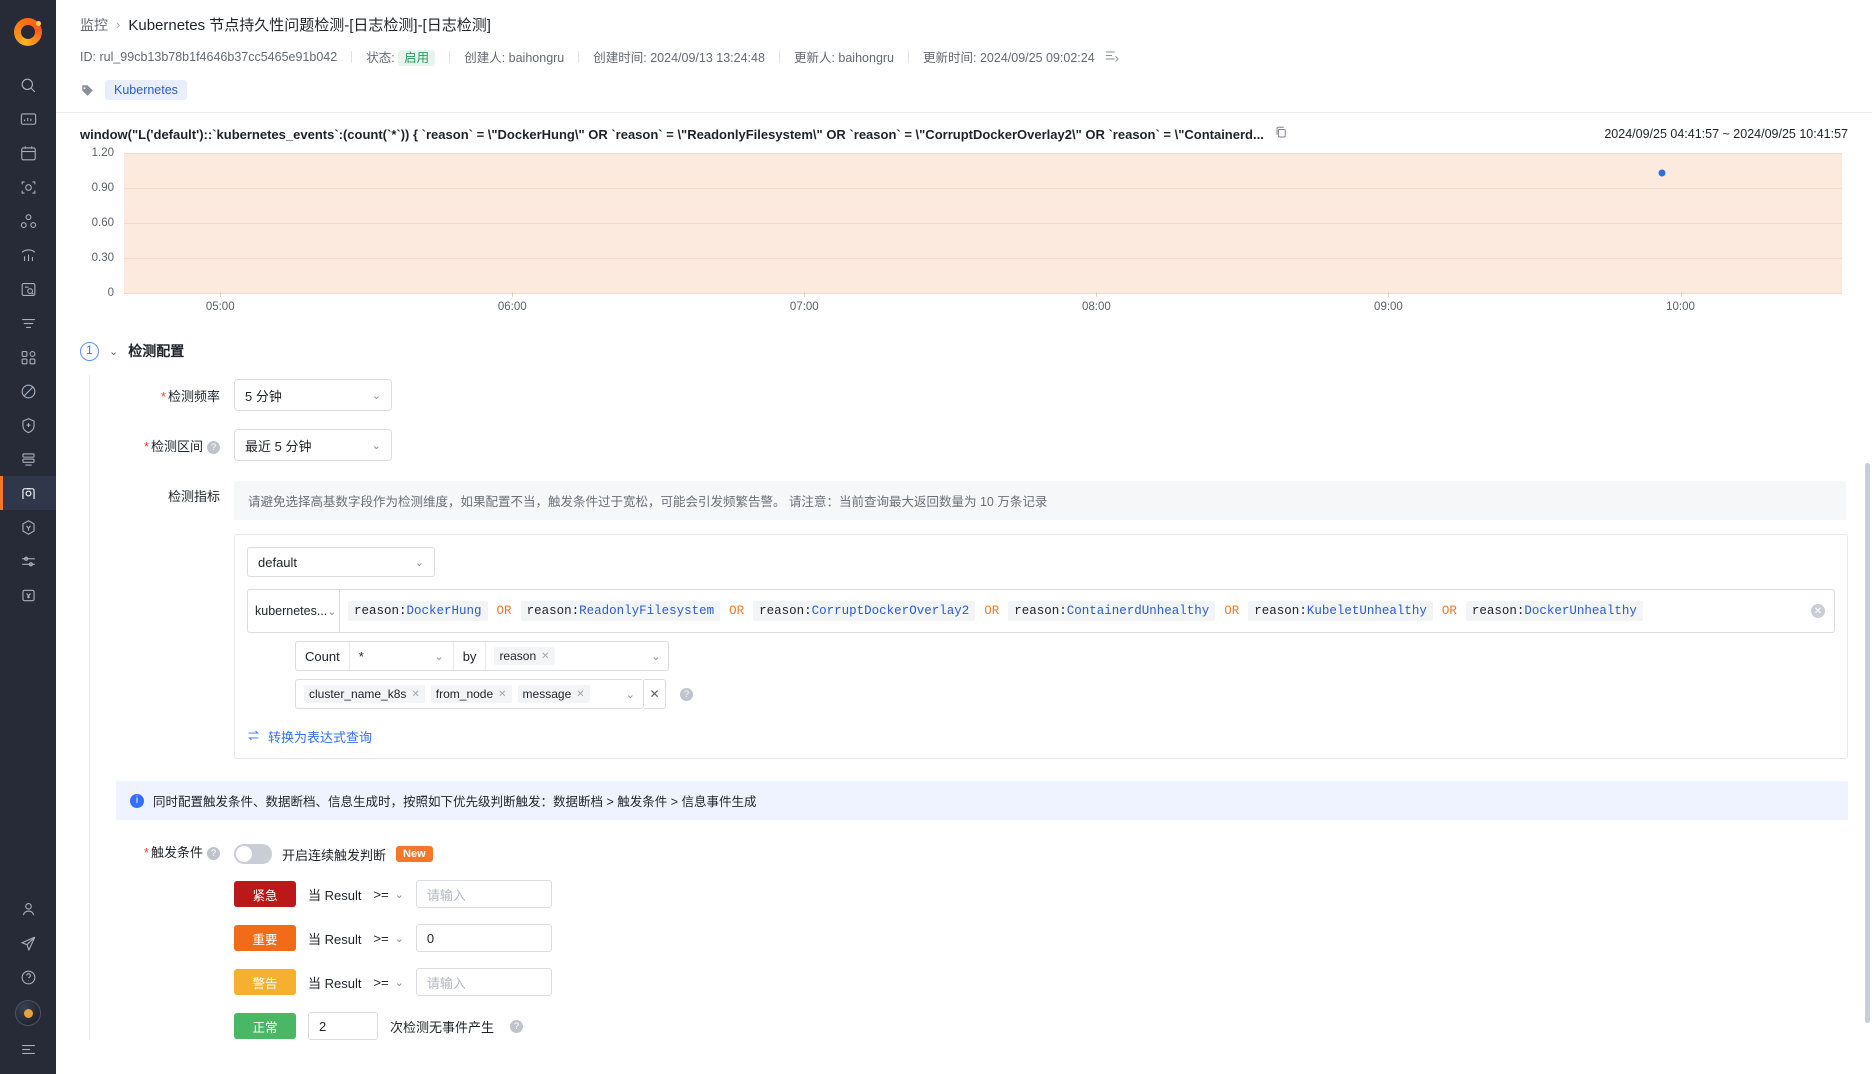 The height and width of the screenshot is (1074, 1872). What do you see at coordinates (655, 694) in the screenshot?
I see `clear-dimensions-button: ✕` at bounding box center [655, 694].